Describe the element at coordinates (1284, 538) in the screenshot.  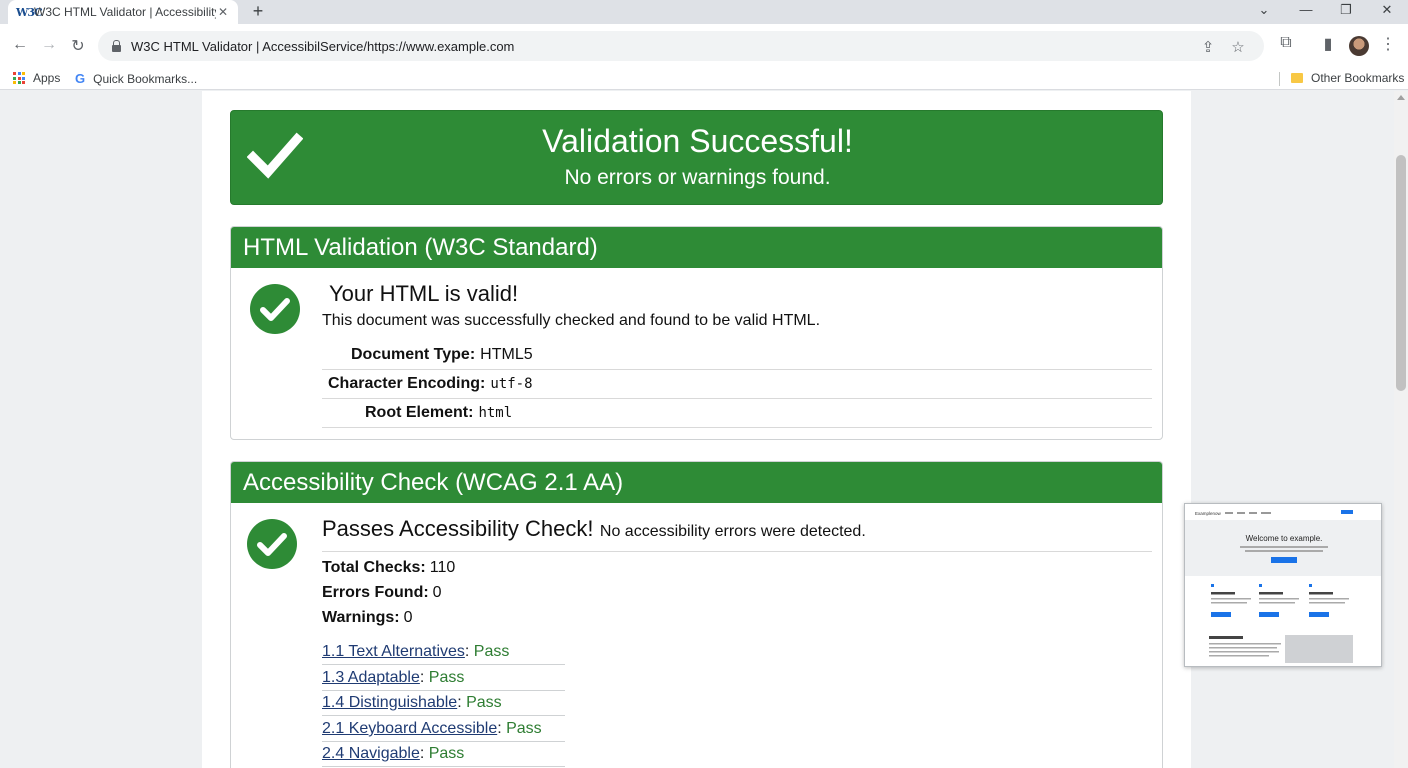
I see `preview-title: Welcome to example.` at that location.